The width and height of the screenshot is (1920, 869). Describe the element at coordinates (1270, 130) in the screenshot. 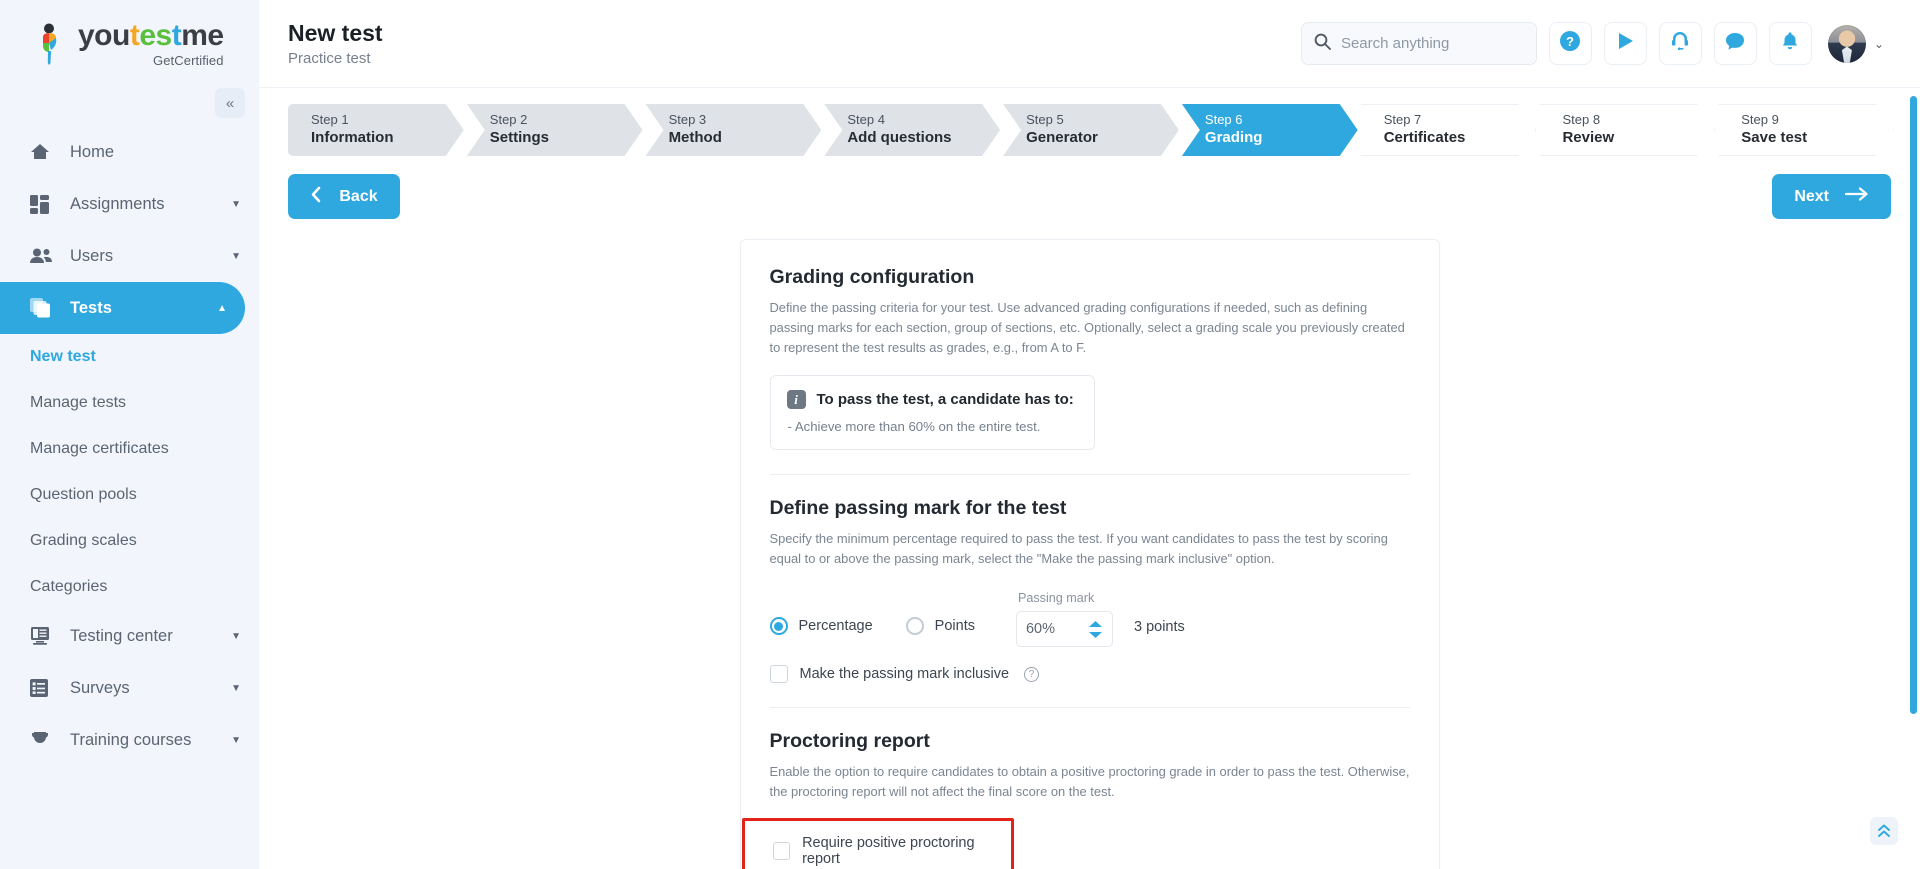

I see `wizard-step-6: Step 6 Grading` at that location.